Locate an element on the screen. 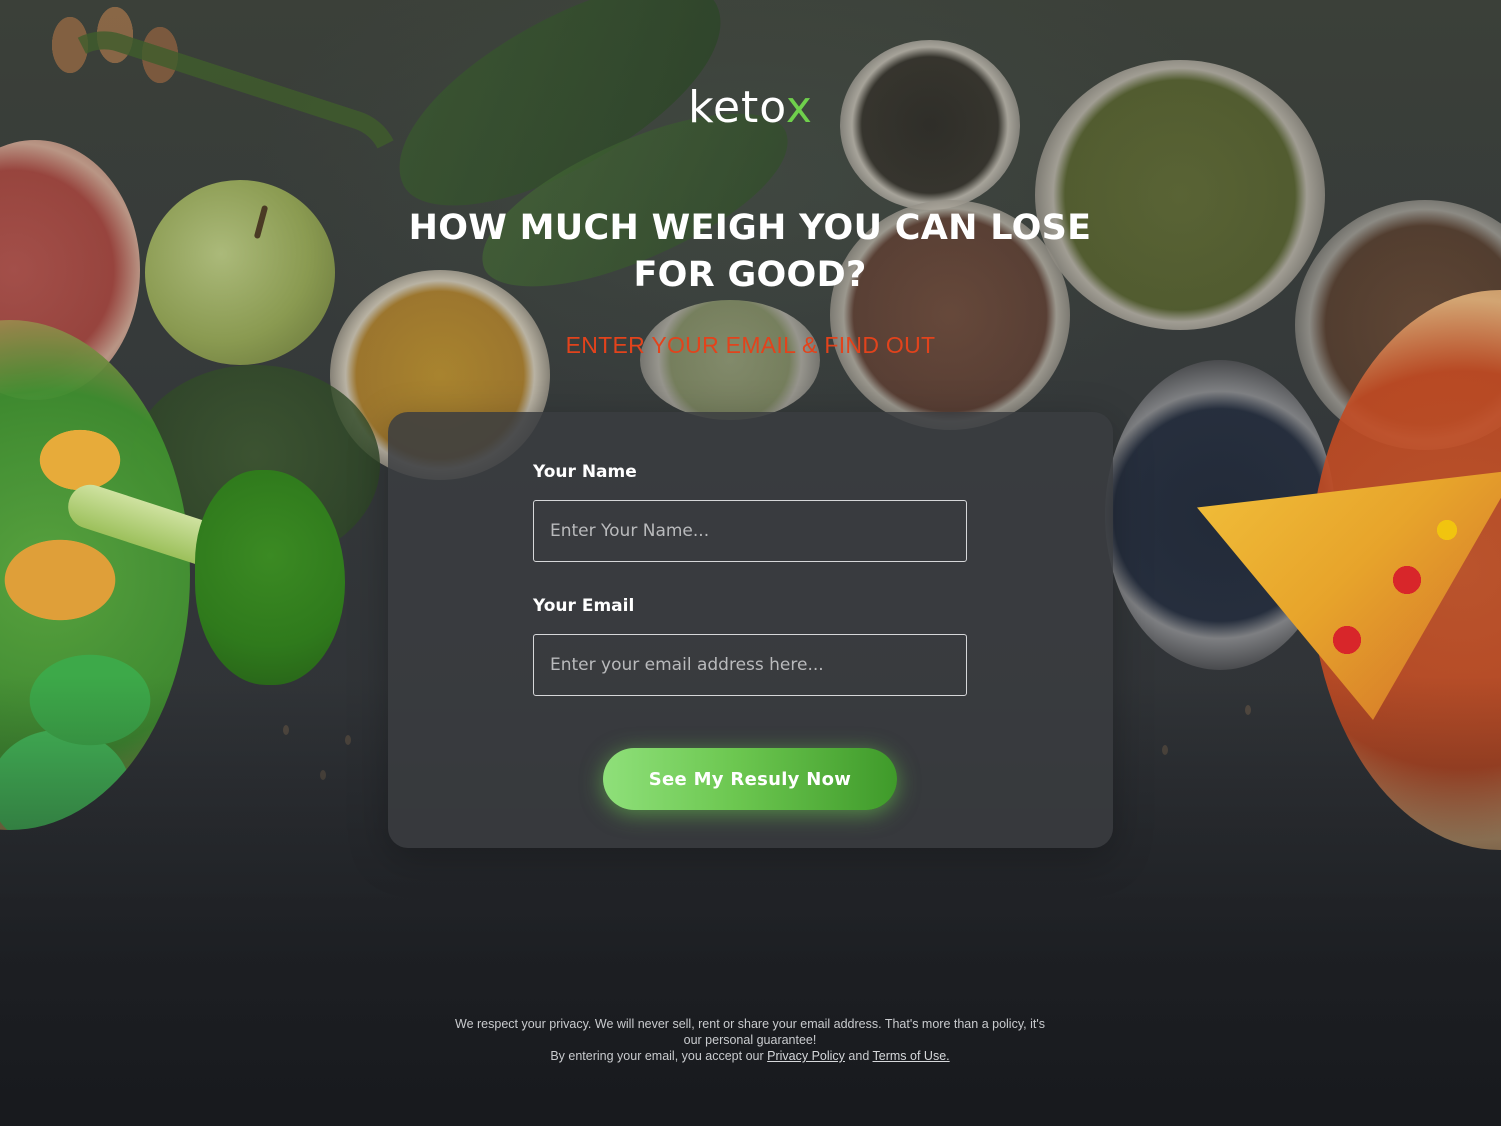 The width and height of the screenshot is (1501, 1126). consent-and-text: and is located at coordinates (859, 1056).